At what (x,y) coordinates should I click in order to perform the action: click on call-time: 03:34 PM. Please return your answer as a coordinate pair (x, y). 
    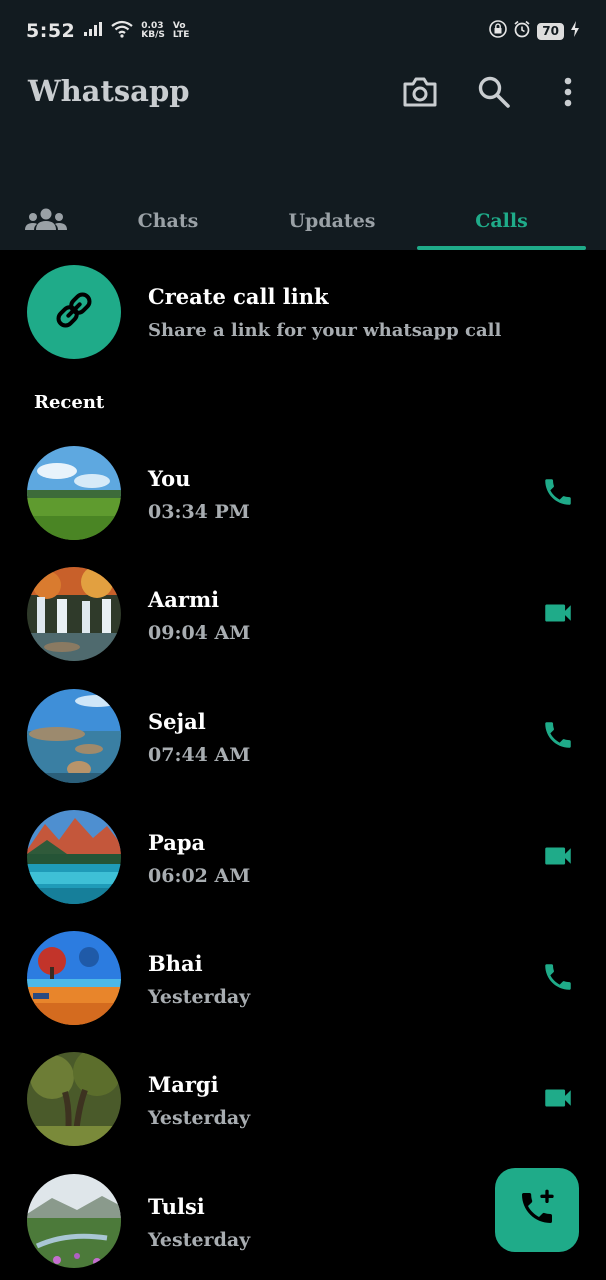
    Looking at the image, I should click on (199, 512).